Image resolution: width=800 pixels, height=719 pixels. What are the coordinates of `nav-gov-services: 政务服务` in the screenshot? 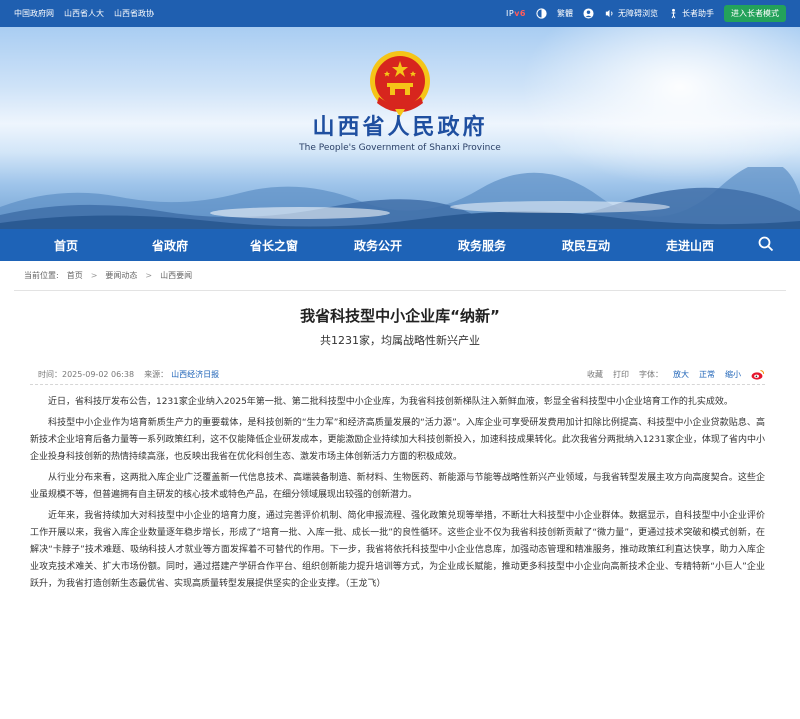 It's located at (482, 245).